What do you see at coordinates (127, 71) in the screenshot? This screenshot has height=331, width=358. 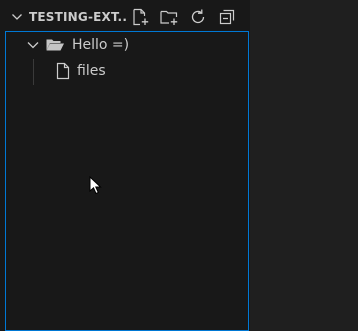 I see `tree-file-row: files` at bounding box center [127, 71].